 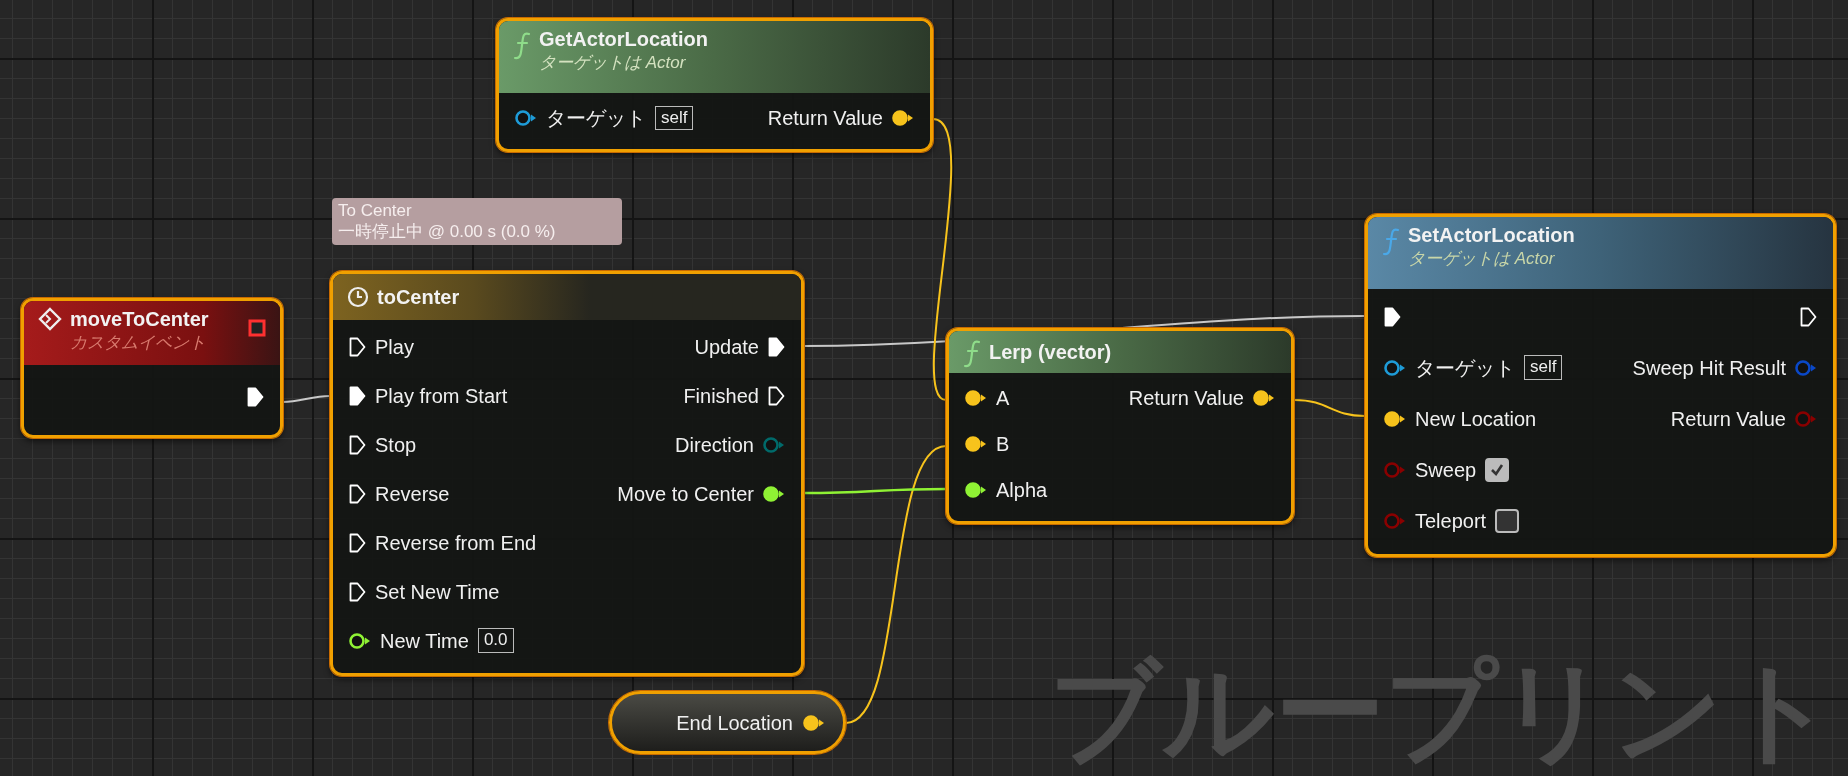 I want to click on pin-label: Set New Time, so click(x=437, y=592).